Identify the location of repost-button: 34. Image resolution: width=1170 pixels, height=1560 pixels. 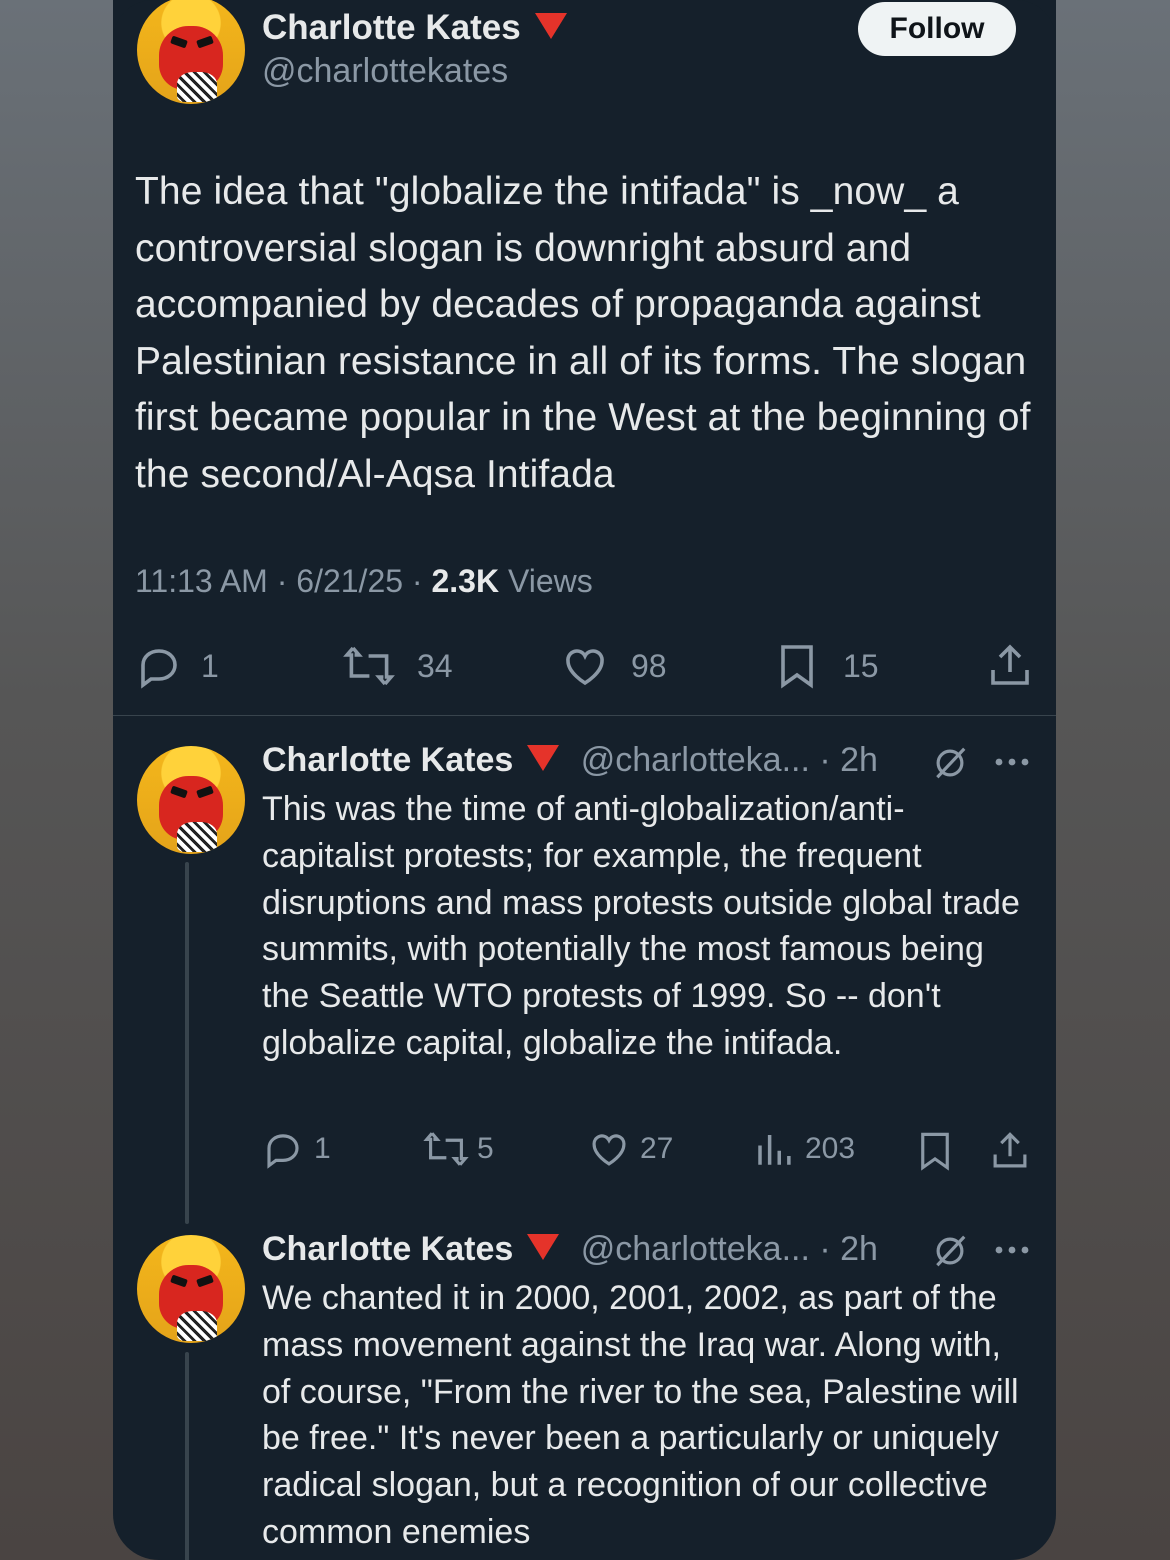
(398, 666).